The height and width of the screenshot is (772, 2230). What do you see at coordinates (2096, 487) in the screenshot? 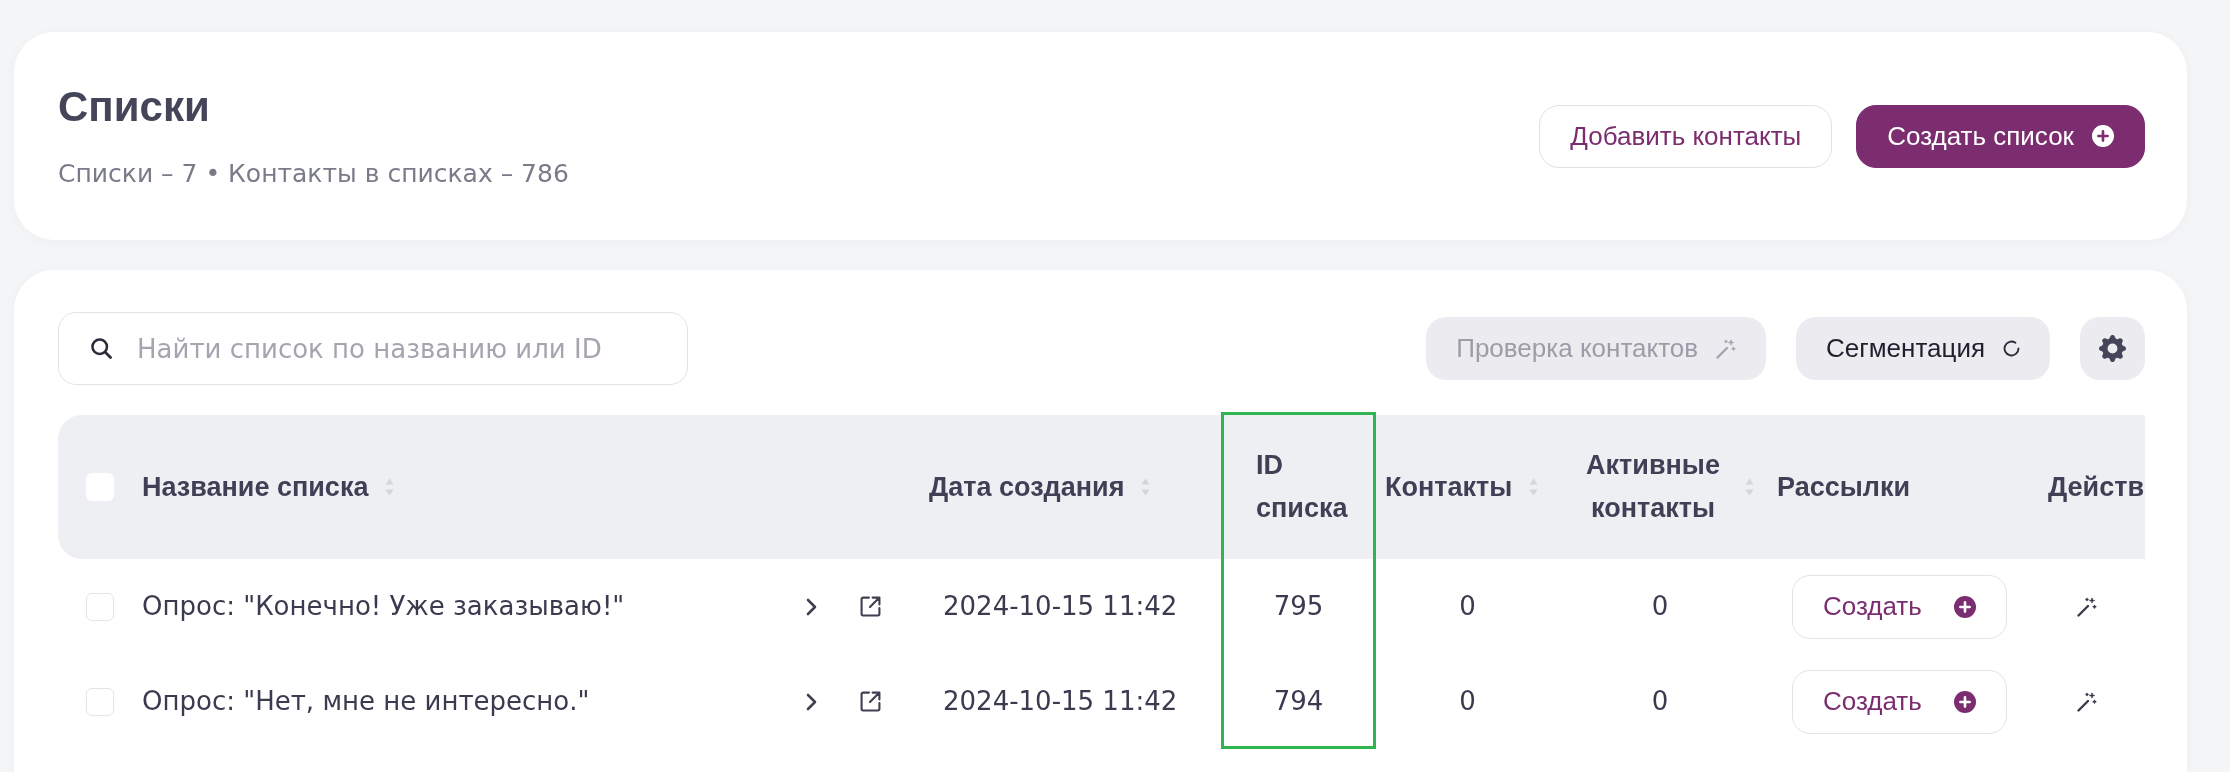
I see `column-header: Действ` at bounding box center [2096, 487].